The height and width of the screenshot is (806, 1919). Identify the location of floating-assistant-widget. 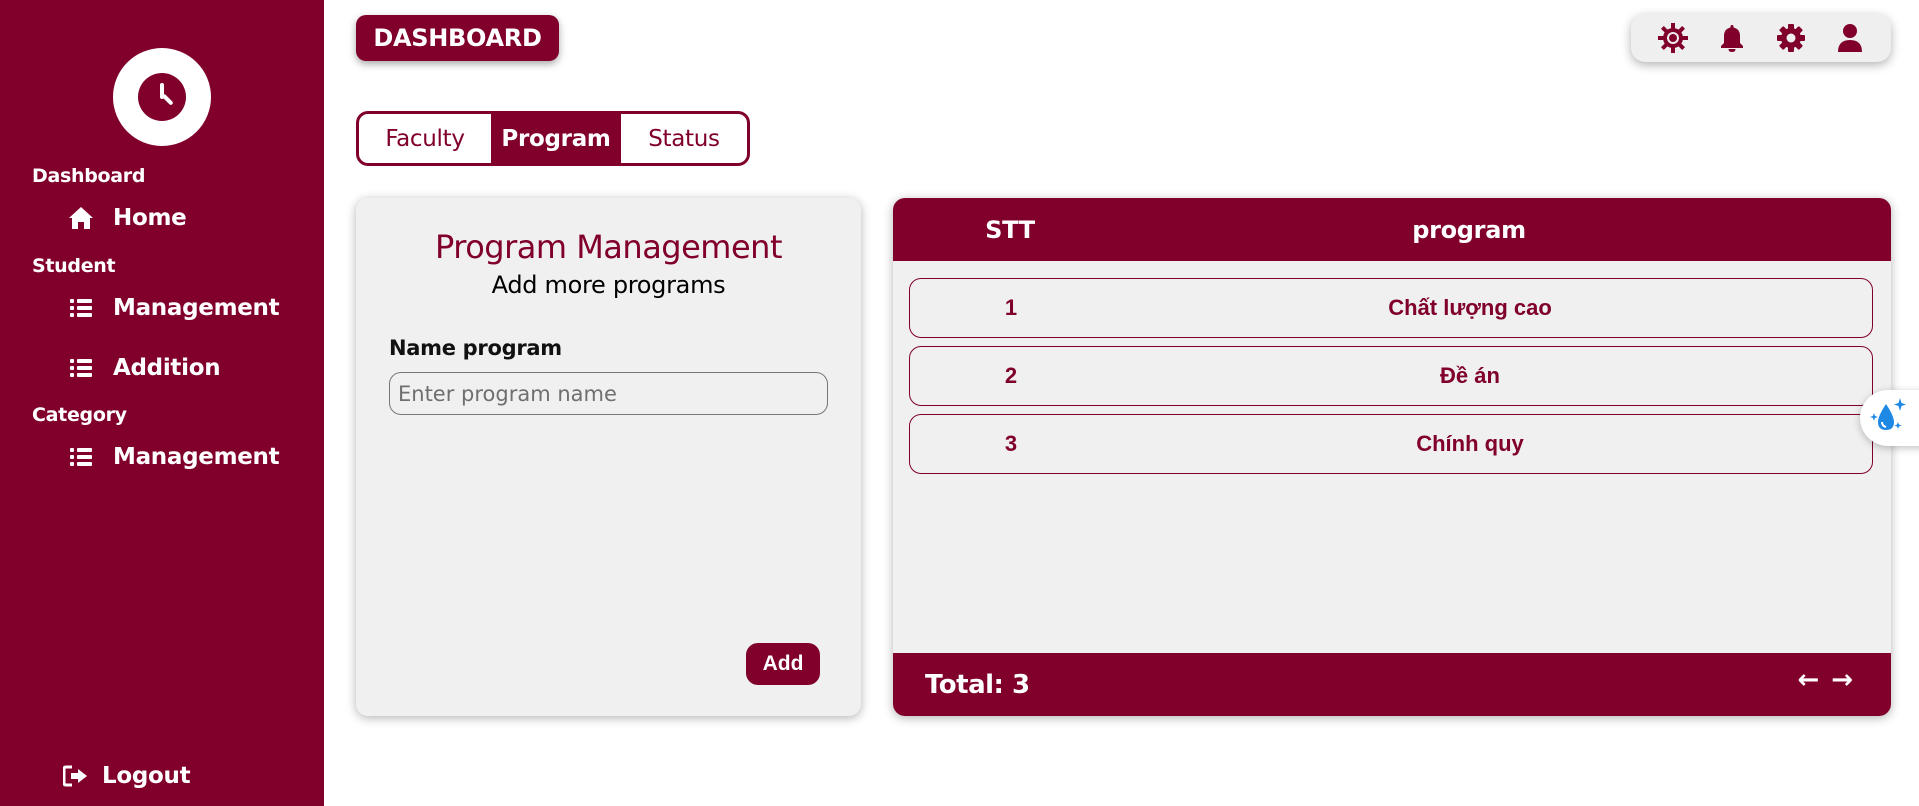
(1889, 418).